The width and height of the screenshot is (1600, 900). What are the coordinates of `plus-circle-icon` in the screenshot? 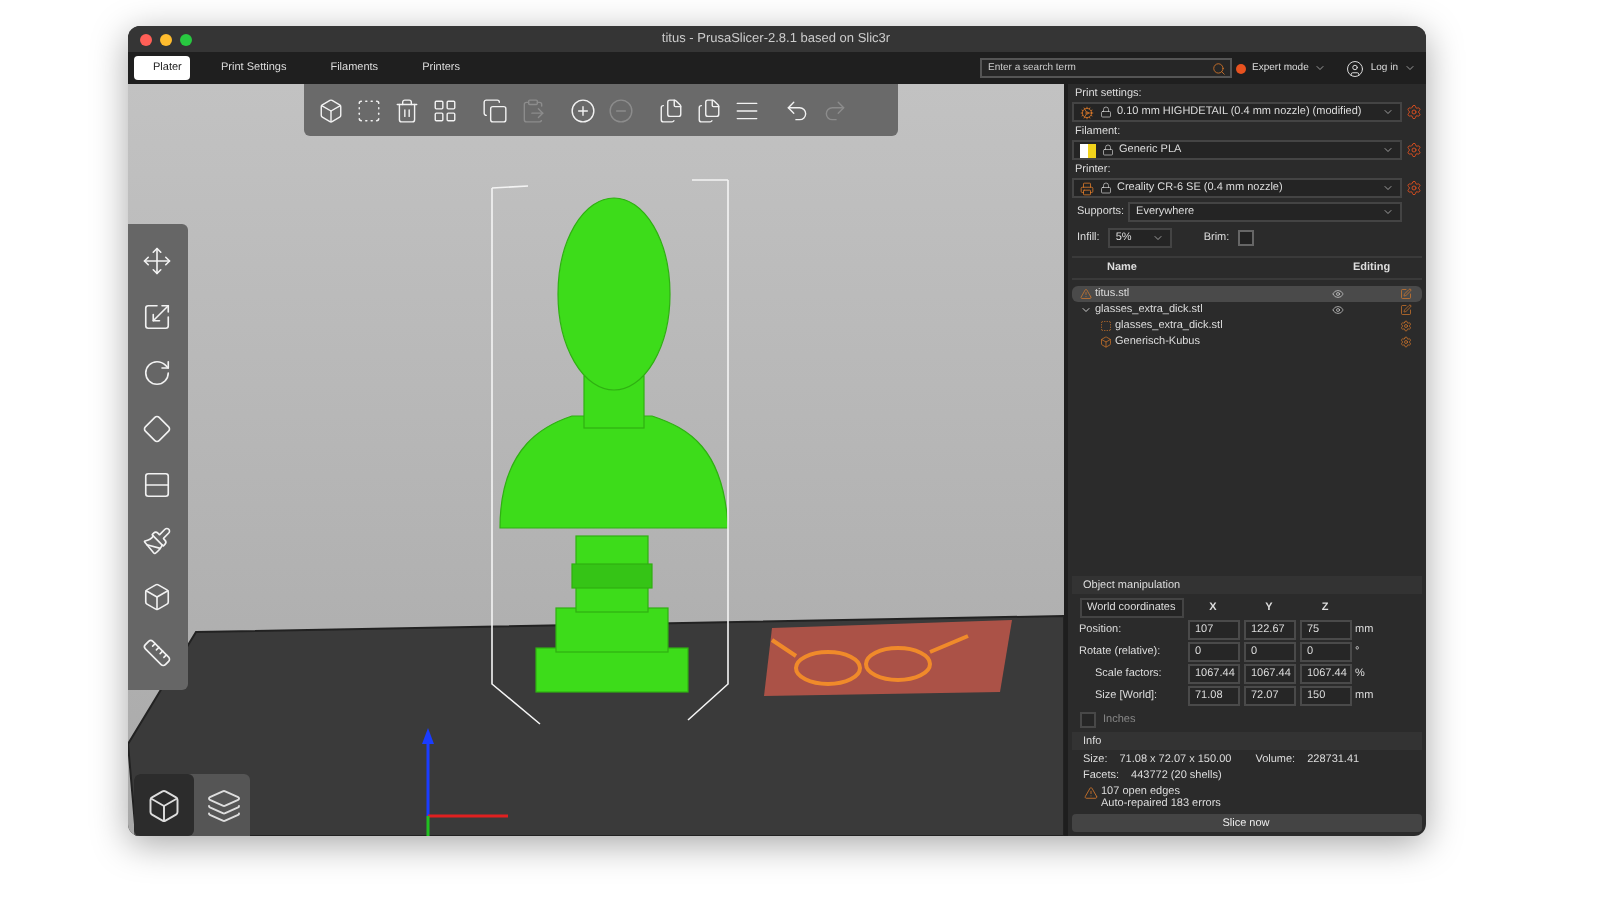 It's located at (582, 110).